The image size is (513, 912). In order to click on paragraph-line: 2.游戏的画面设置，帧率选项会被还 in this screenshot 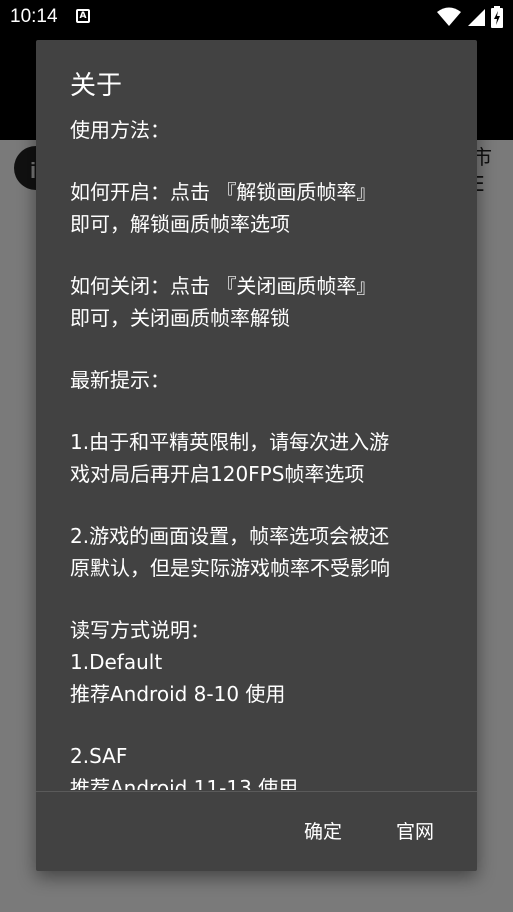, I will do `click(230, 536)`.